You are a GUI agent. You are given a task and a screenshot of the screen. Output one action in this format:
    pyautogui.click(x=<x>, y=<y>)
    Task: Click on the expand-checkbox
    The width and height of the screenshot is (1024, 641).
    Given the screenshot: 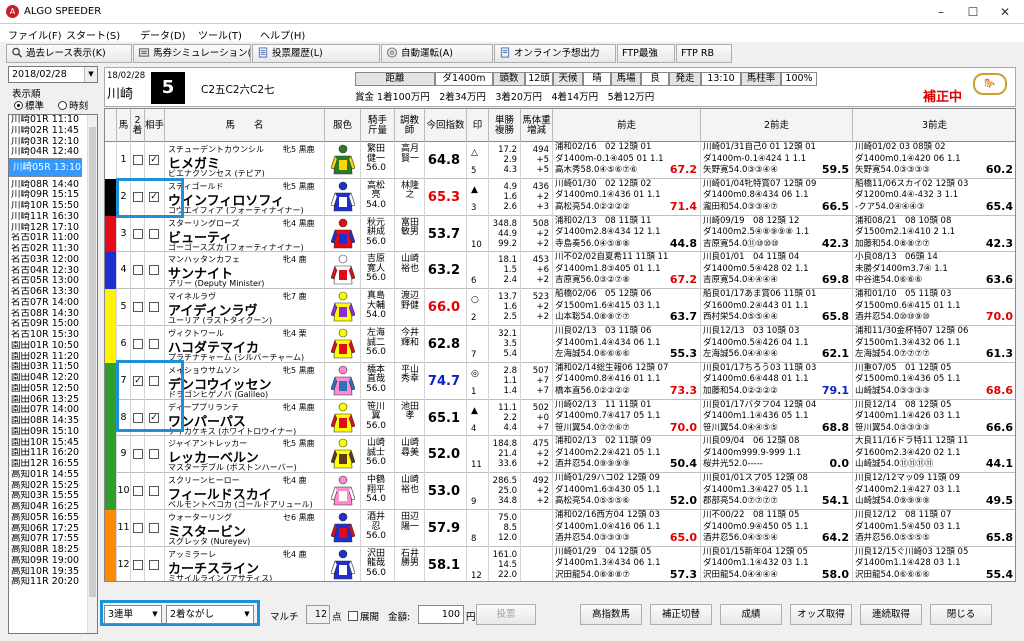 What is the action you would take?
    pyautogui.click(x=353, y=616)
    